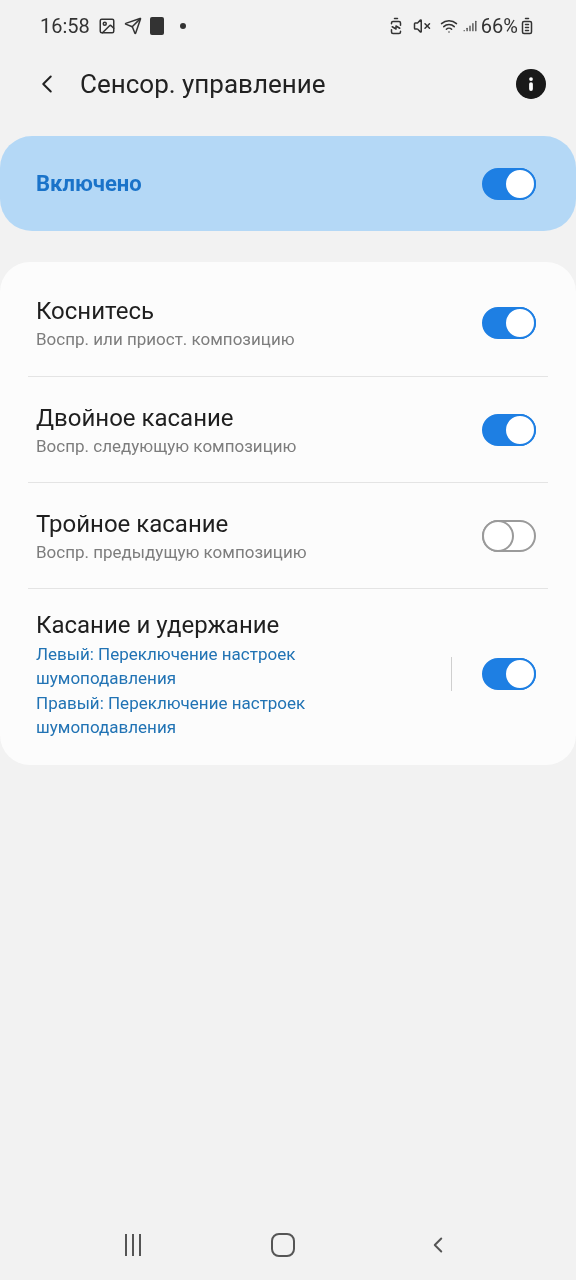 The width and height of the screenshot is (576, 1280). What do you see at coordinates (166, 666) in the screenshot?
I see `setting-description: Левый: Переключение настроек шумоподавления` at bounding box center [166, 666].